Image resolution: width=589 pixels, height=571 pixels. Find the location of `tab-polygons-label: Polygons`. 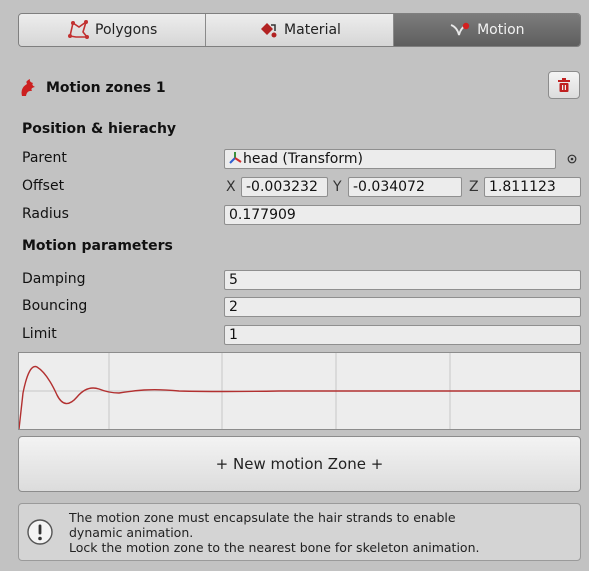

tab-polygons-label: Polygons is located at coordinates (126, 30).